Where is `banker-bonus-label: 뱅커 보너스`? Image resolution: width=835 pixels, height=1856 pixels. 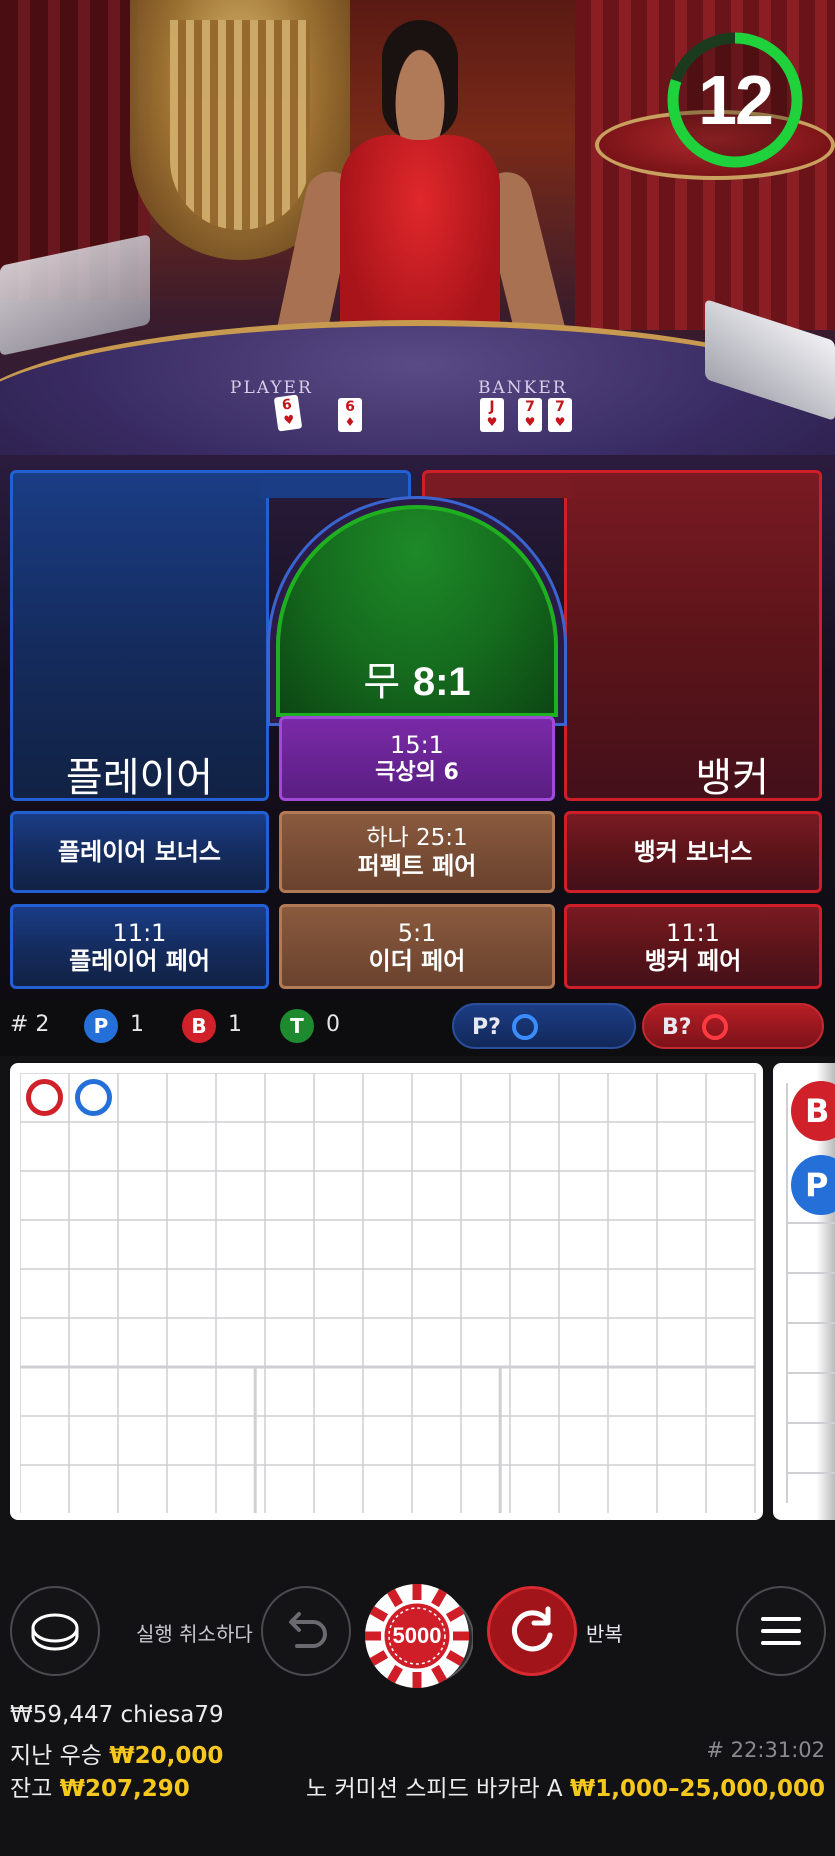
banker-bonus-label: 뱅커 보너스 is located at coordinates (693, 852).